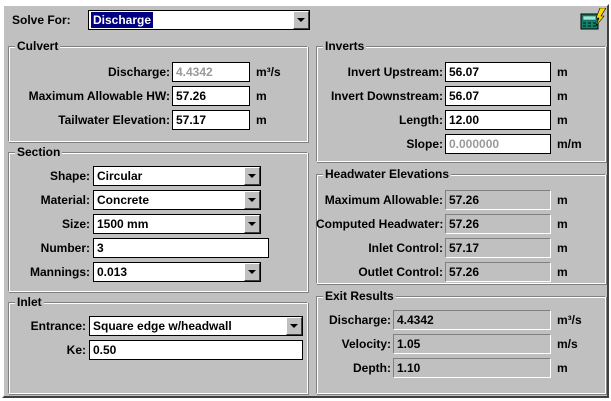 Image resolution: width=611 pixels, height=401 pixels. What do you see at coordinates (383, 200) in the screenshot?
I see `max-allowable-label: Maximum Allowable:` at bounding box center [383, 200].